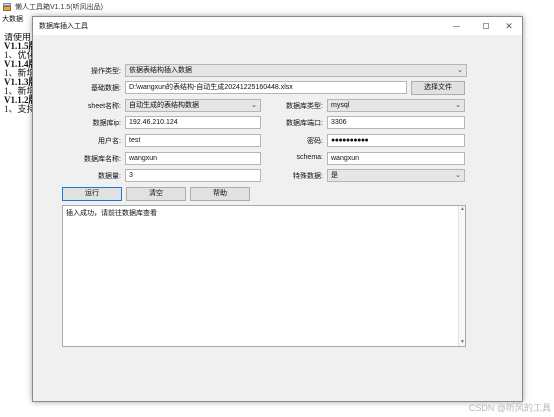  What do you see at coordinates (438, 88) in the screenshot?
I see `choose-file-button: 选择文件` at bounding box center [438, 88].